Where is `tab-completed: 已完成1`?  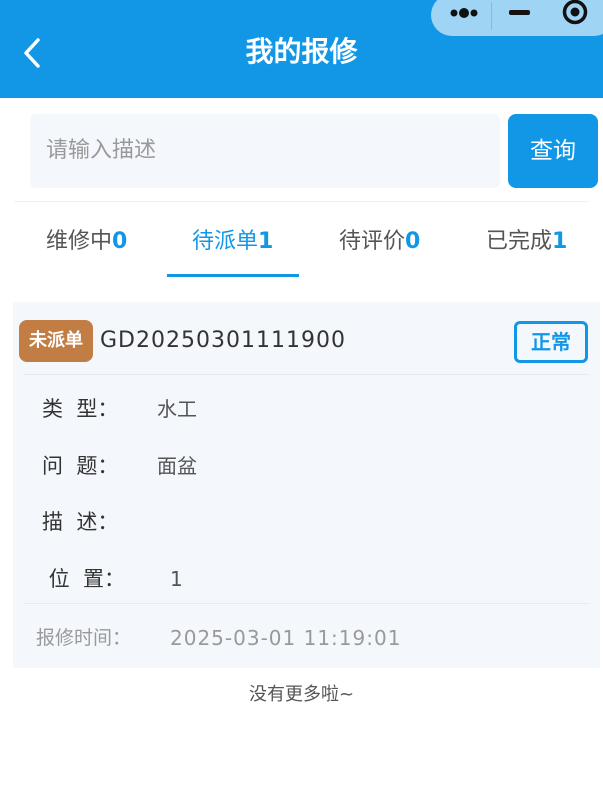 tab-completed: 已完成1 is located at coordinates (526, 242).